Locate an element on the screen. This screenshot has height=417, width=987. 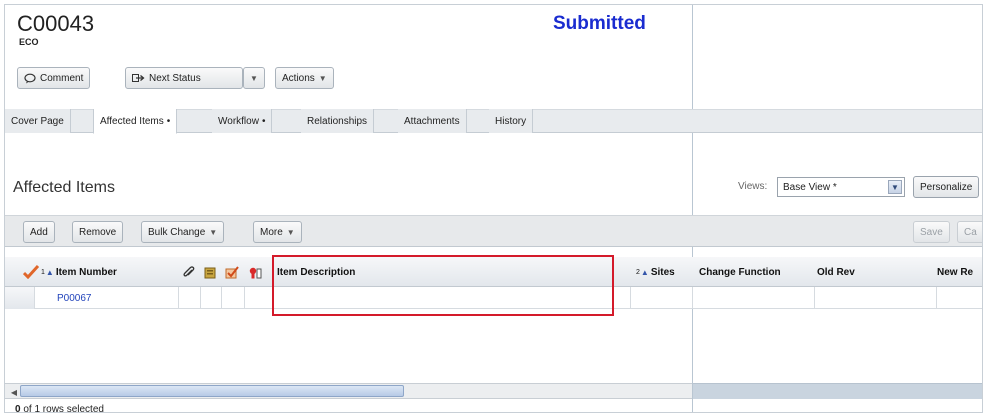
save-button: Save is located at coordinates (931, 232).